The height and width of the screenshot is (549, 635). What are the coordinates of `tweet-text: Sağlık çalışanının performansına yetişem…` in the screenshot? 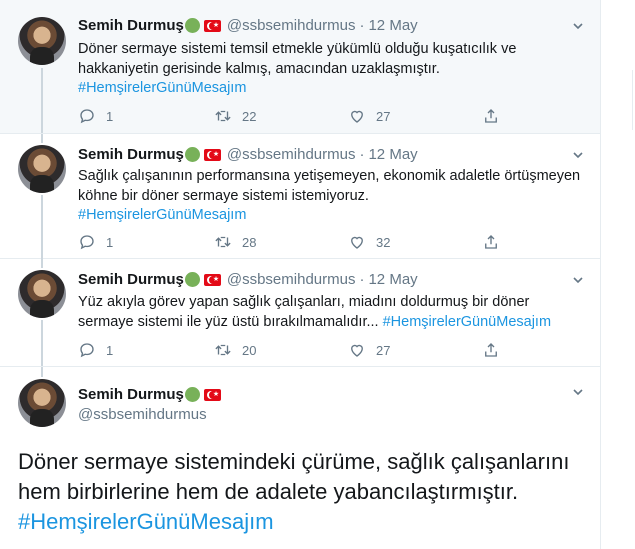 It's located at (330, 196).